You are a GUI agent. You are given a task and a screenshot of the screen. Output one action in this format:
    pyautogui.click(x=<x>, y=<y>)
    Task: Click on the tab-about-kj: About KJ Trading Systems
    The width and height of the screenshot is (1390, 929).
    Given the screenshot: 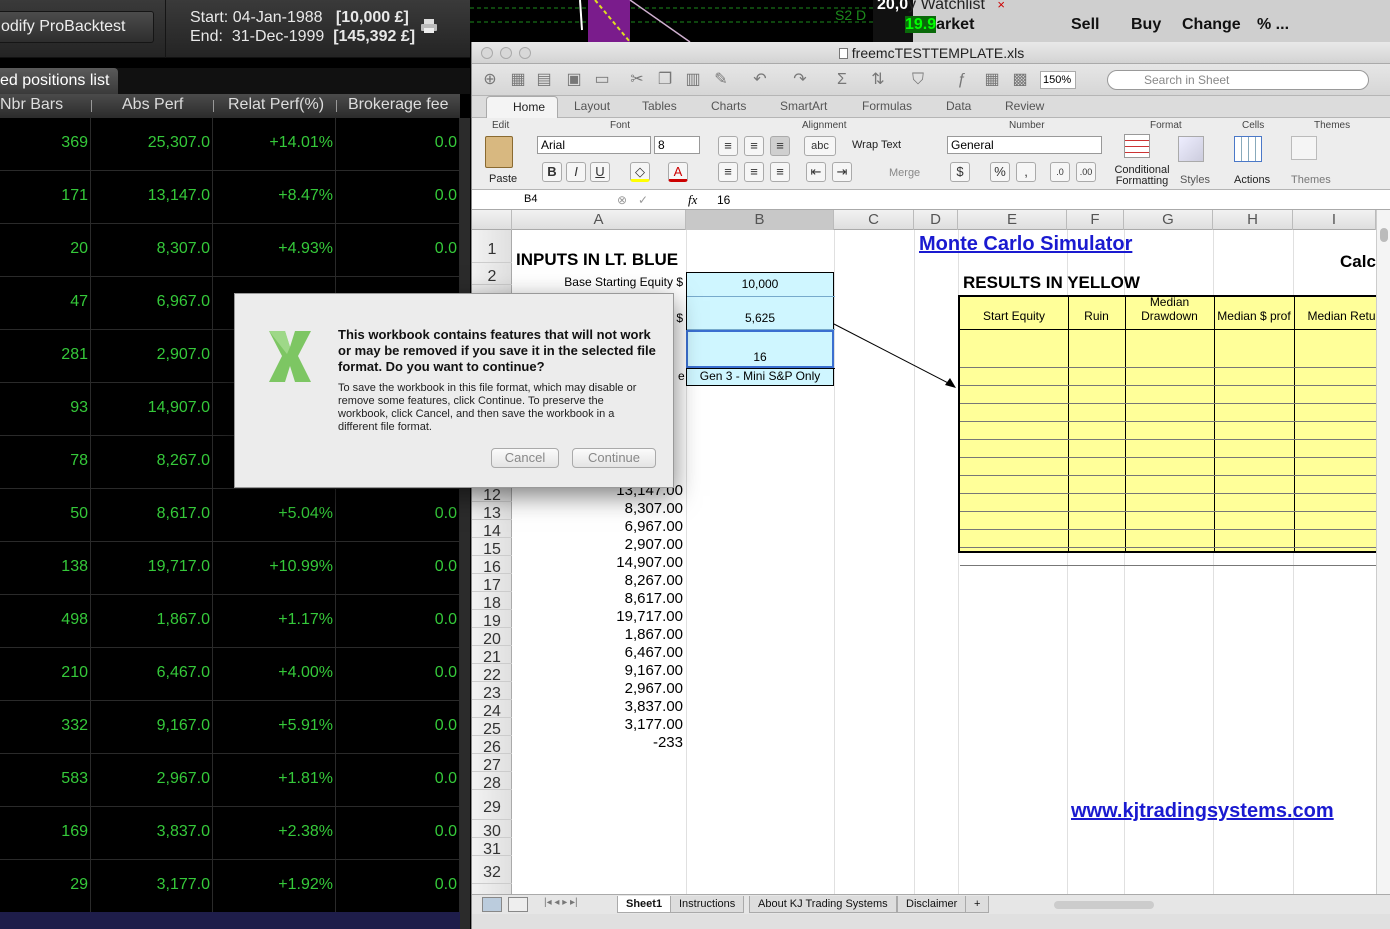 What is the action you would take?
    pyautogui.click(x=823, y=904)
    